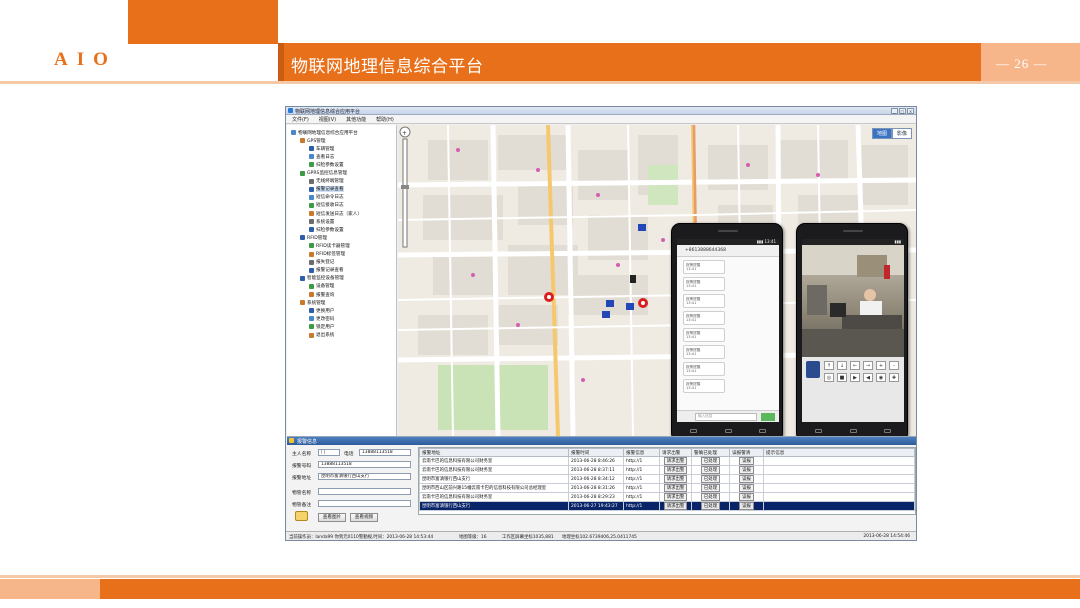 This screenshot has height=608, width=1080. Describe the element at coordinates (321, 318) in the screenshot. I see `tree-item: 更改密码` at that location.